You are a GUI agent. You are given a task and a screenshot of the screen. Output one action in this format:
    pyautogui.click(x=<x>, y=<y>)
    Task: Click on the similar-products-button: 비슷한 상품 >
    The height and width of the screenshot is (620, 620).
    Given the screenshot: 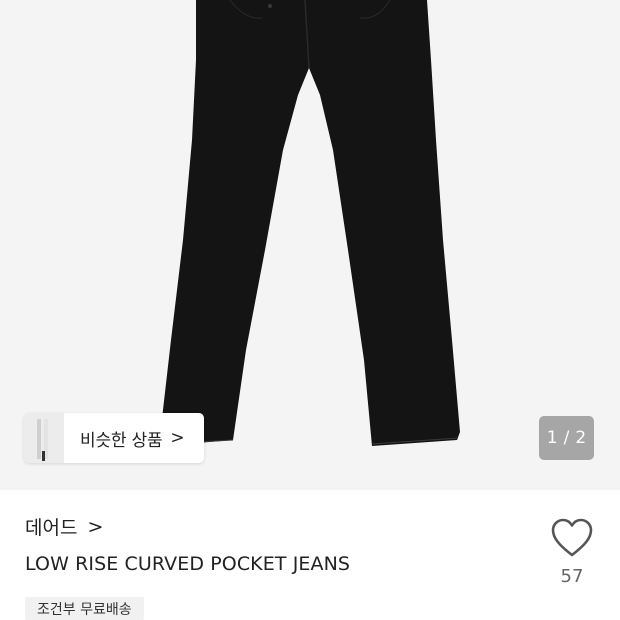 What is the action you would take?
    pyautogui.click(x=114, y=438)
    